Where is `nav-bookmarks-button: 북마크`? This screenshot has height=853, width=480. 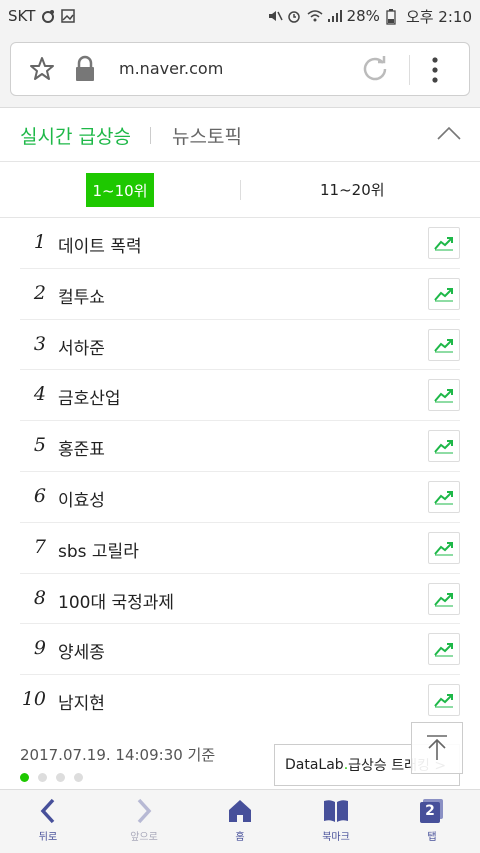
nav-bookmarks-button: 북마크 is located at coordinates (336, 821).